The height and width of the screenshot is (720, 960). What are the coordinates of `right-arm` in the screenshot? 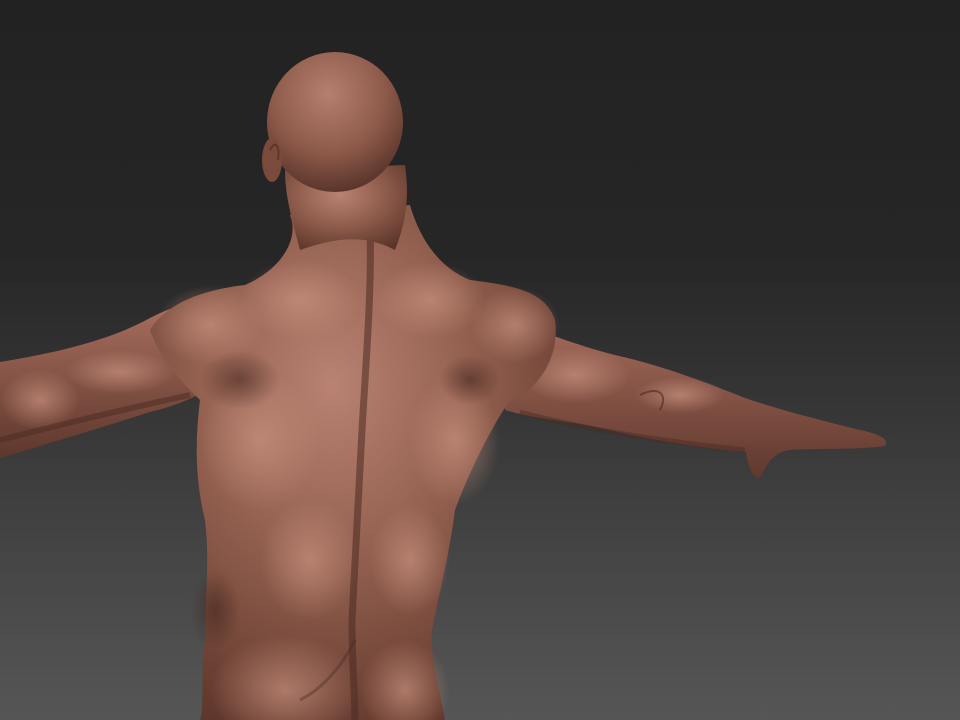 It's located at (696, 399).